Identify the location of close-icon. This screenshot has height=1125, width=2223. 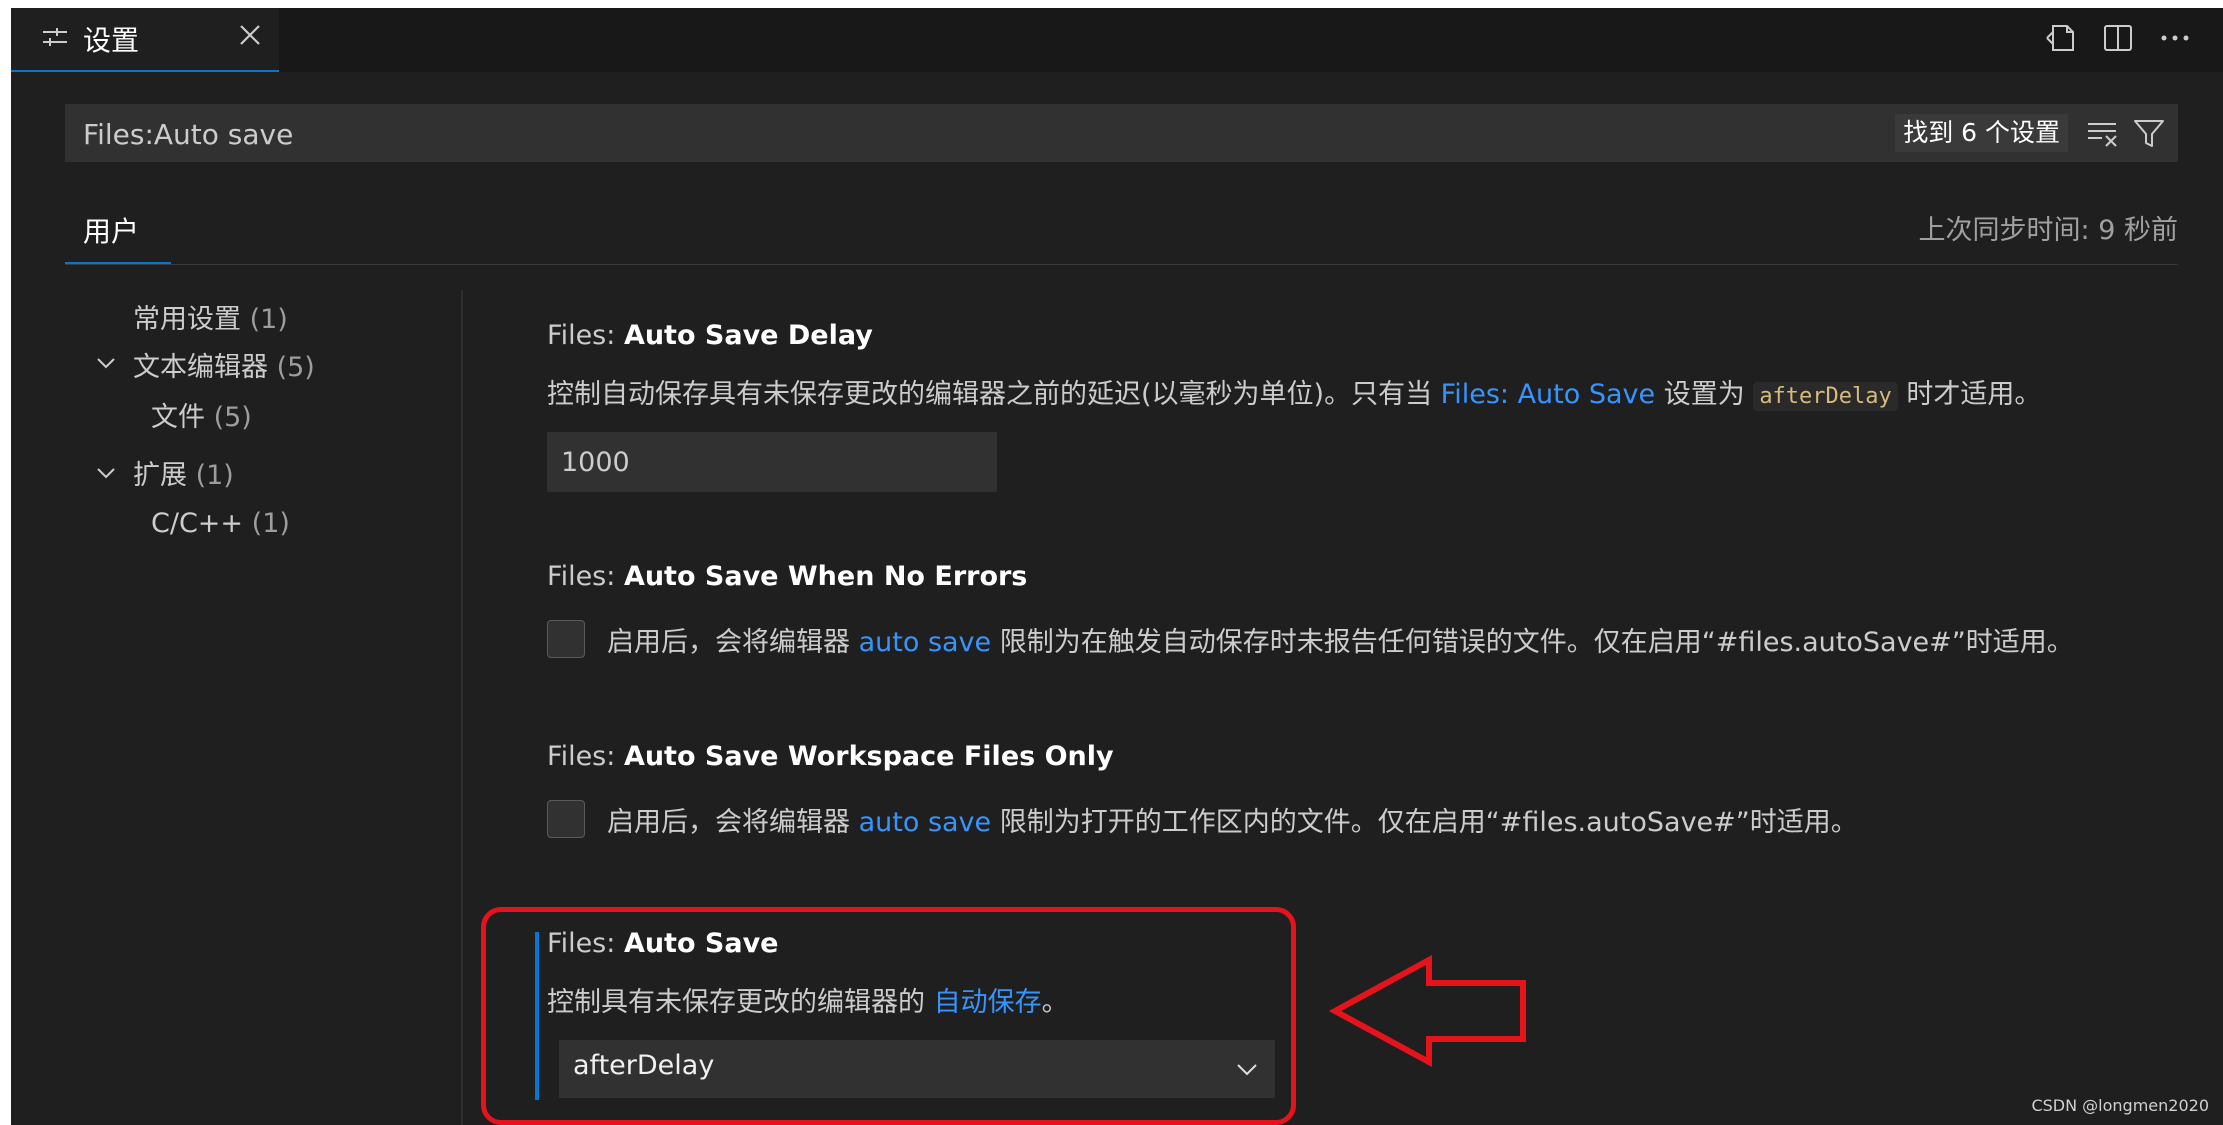
(250, 35).